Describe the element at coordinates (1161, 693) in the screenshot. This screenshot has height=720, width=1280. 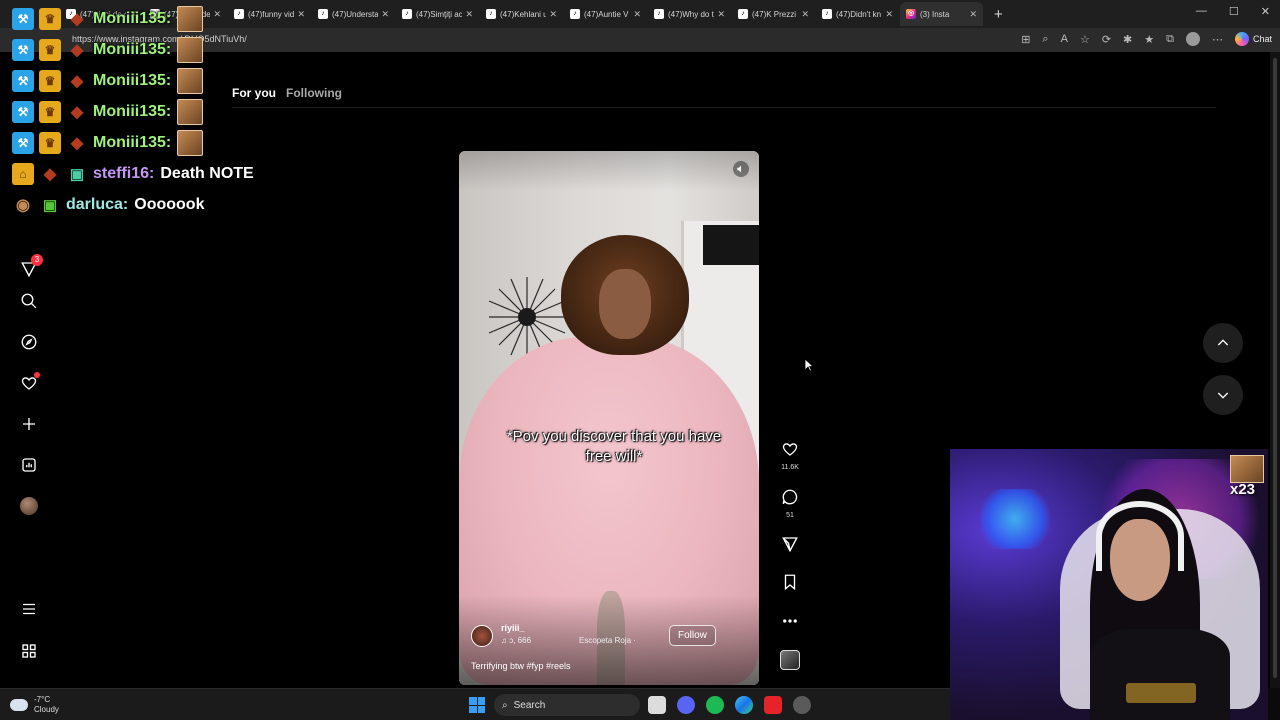
I see `webcam-shirt-print` at that location.